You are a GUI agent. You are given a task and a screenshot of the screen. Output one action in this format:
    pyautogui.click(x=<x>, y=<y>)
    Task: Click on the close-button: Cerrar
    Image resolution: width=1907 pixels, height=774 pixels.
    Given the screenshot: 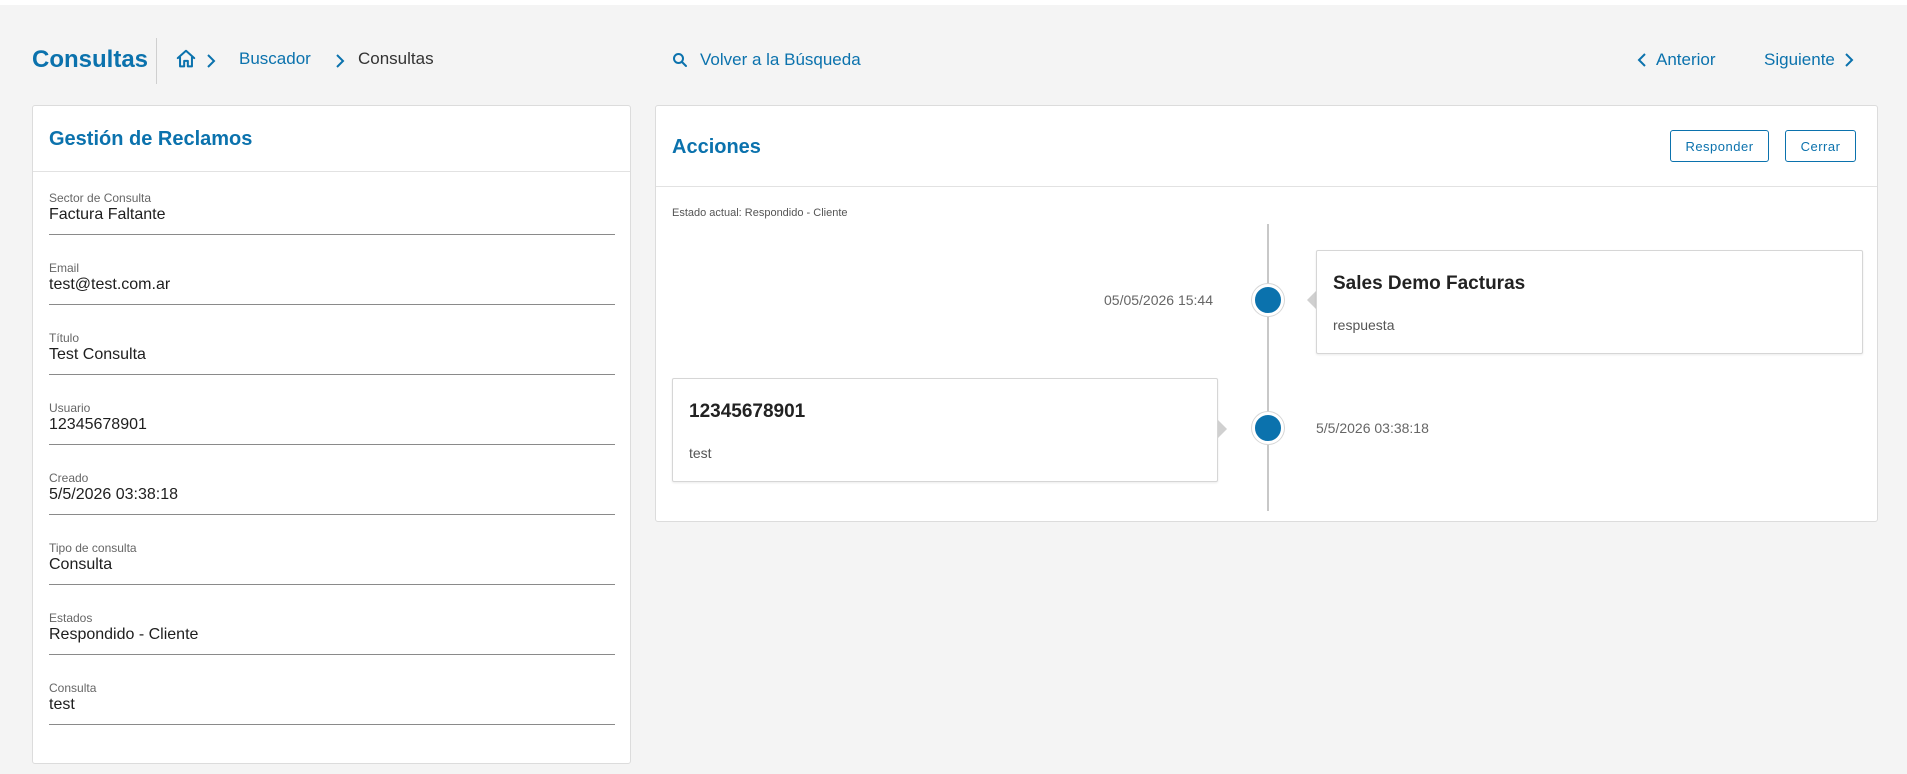 What is the action you would take?
    pyautogui.click(x=1820, y=146)
    